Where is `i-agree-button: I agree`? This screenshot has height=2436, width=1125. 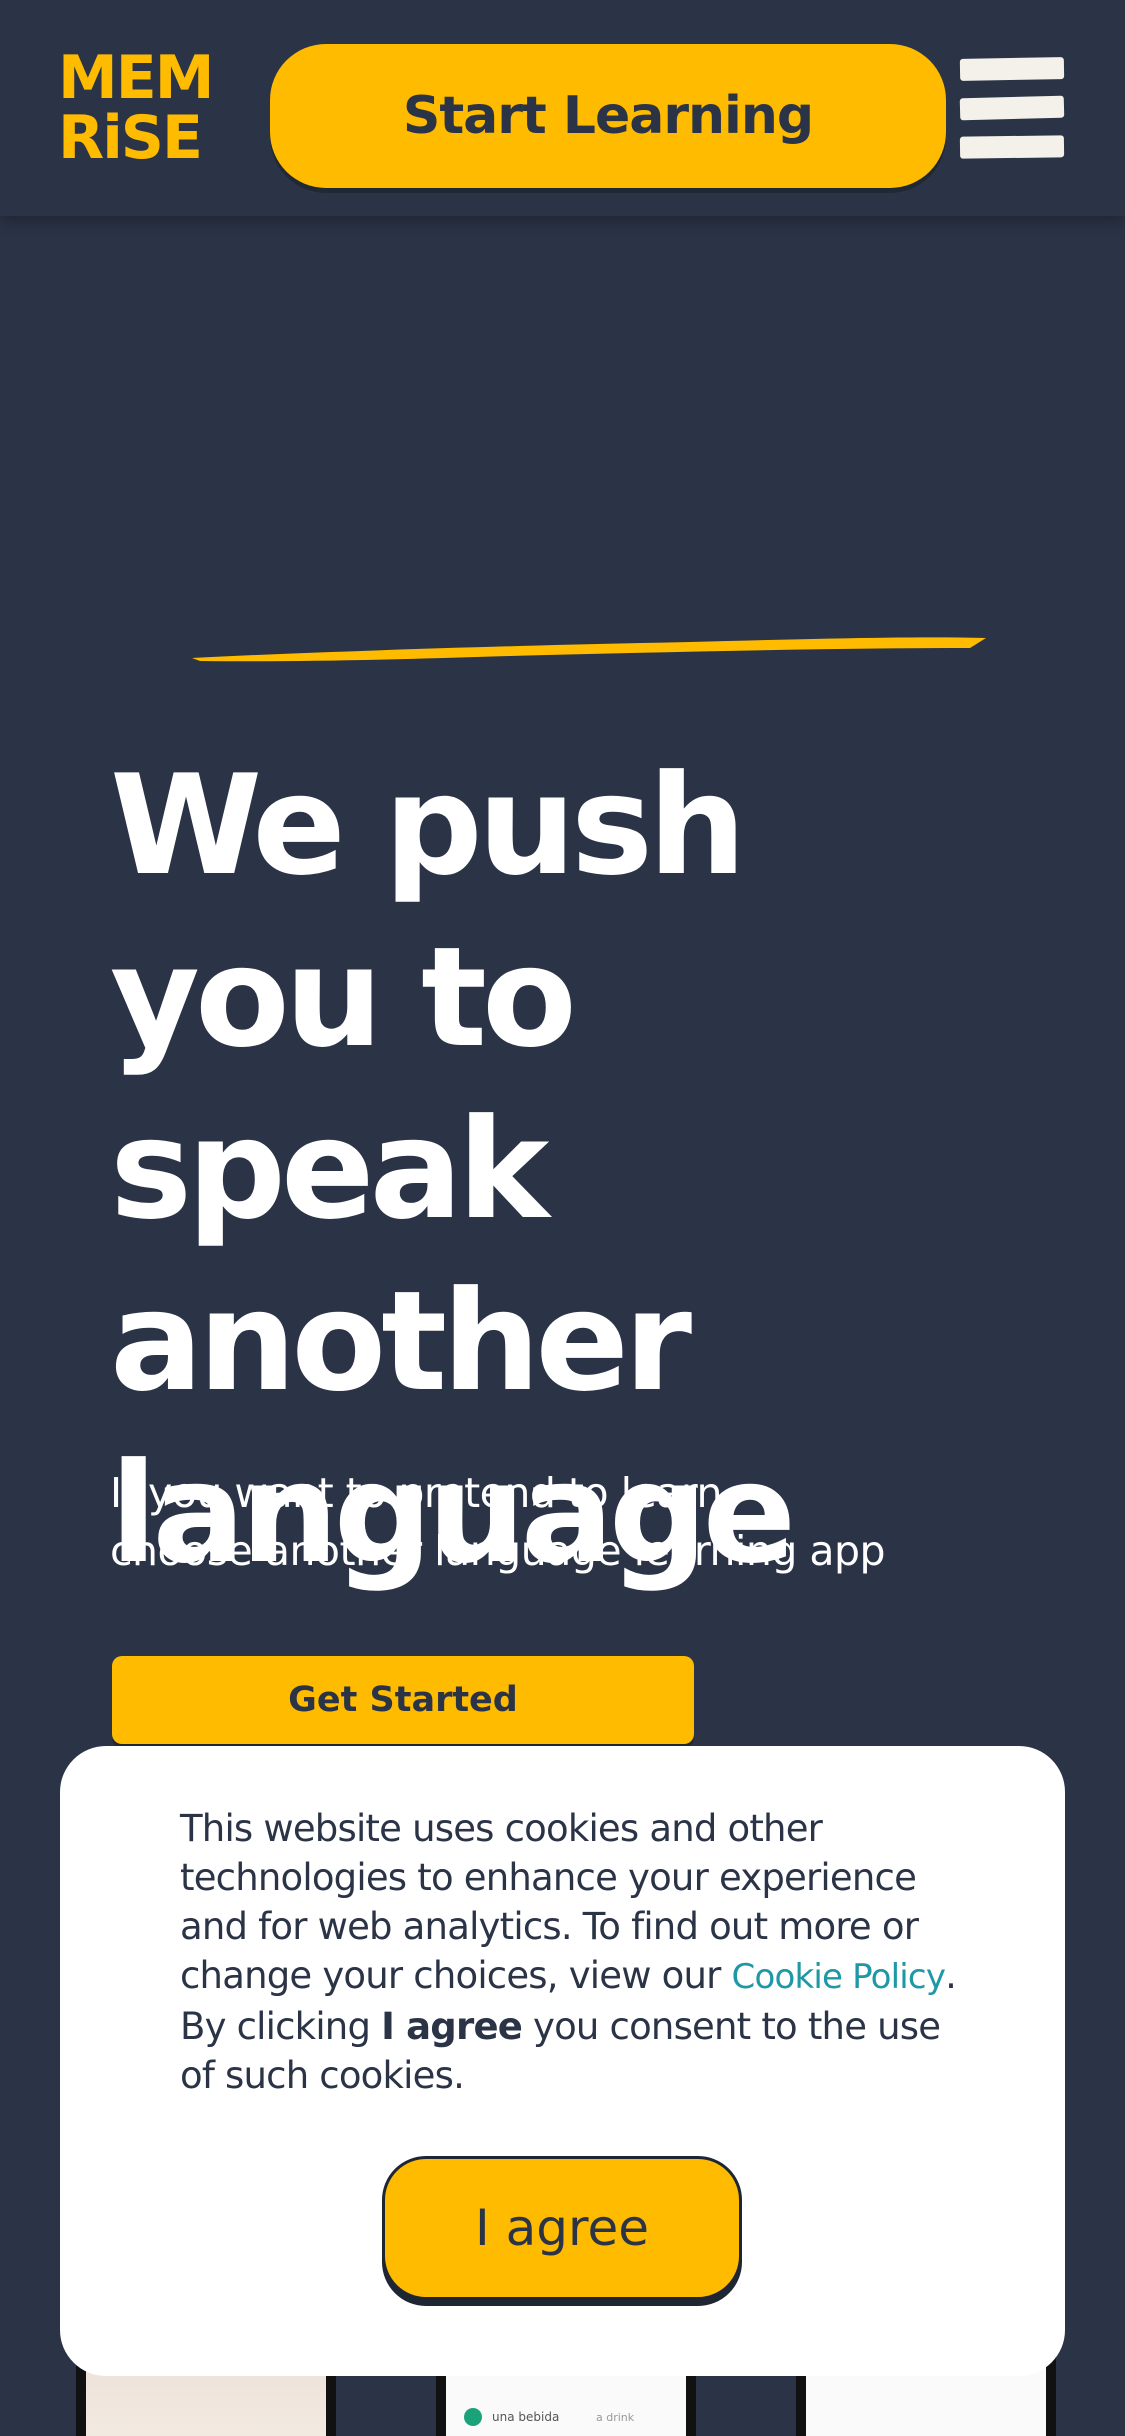 i-agree-button: I agree is located at coordinates (562, 2228).